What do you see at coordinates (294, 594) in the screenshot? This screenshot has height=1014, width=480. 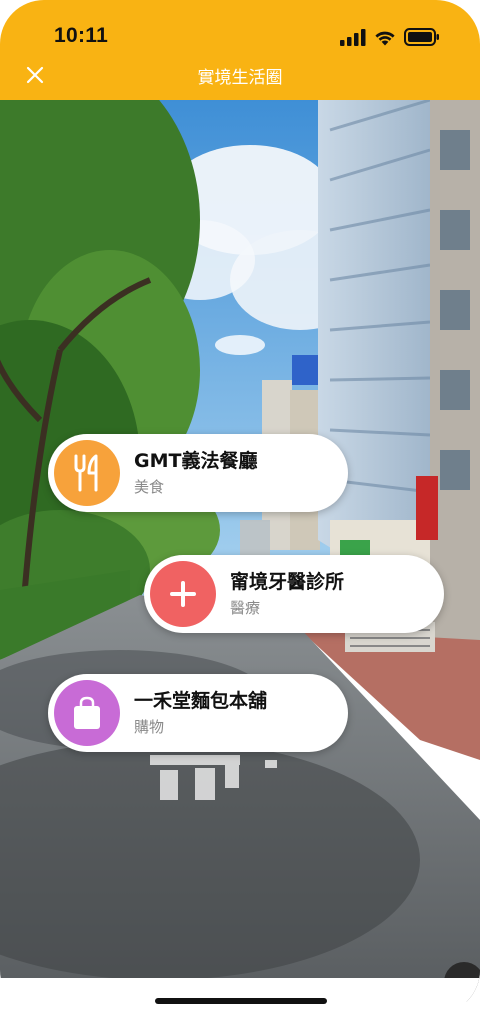 I see `poi-card-dental: 甯境牙醫診所 醫療` at bounding box center [294, 594].